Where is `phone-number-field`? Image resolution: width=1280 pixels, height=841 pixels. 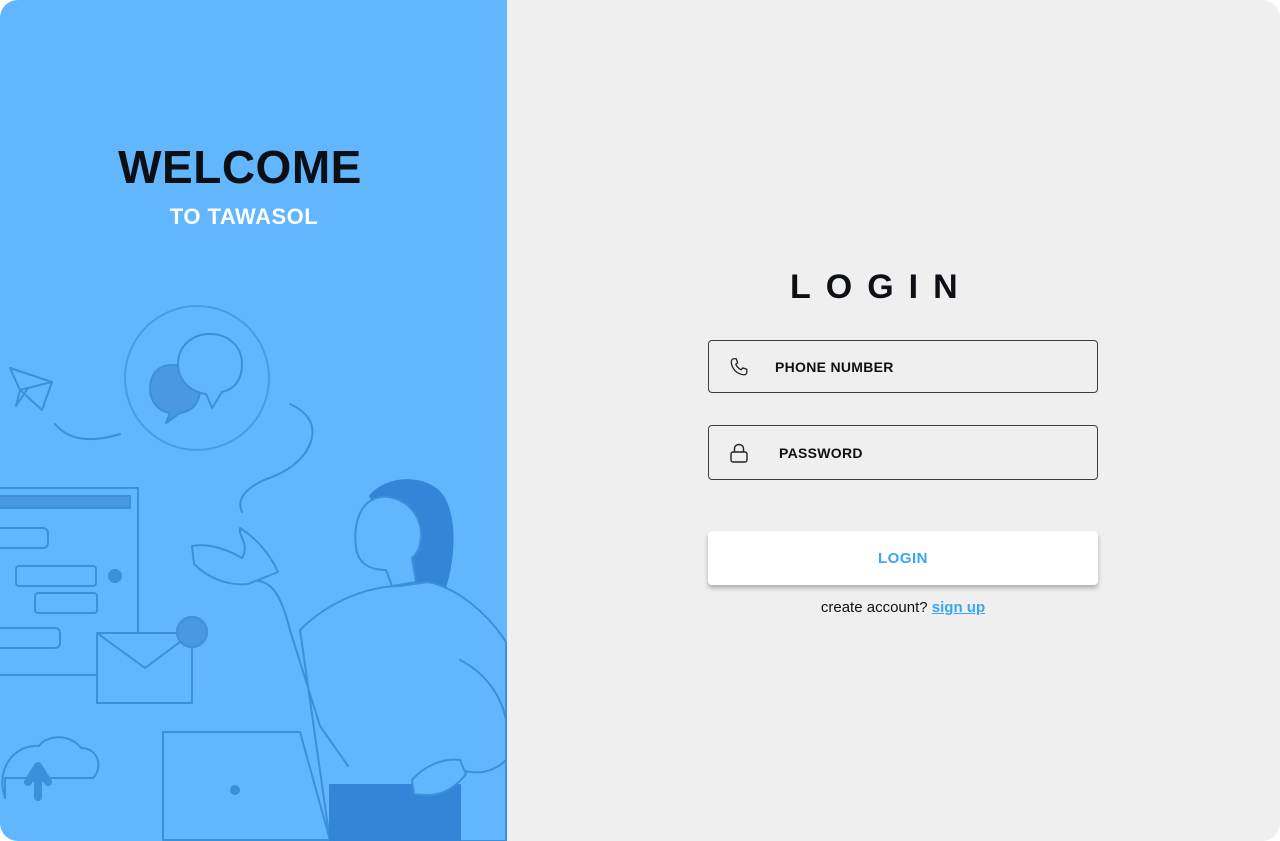
phone-number-field is located at coordinates (903, 366).